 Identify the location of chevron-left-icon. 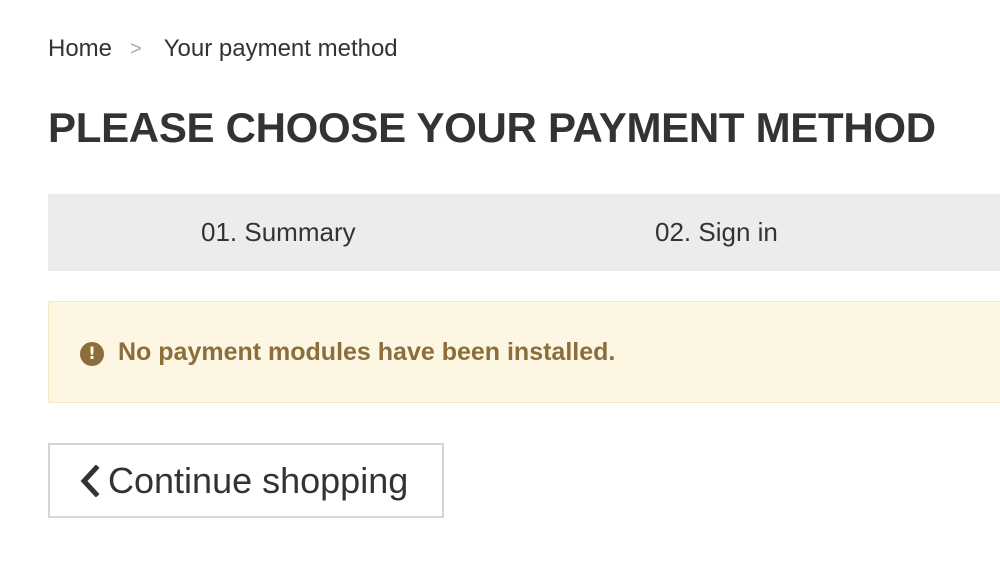
(90, 481).